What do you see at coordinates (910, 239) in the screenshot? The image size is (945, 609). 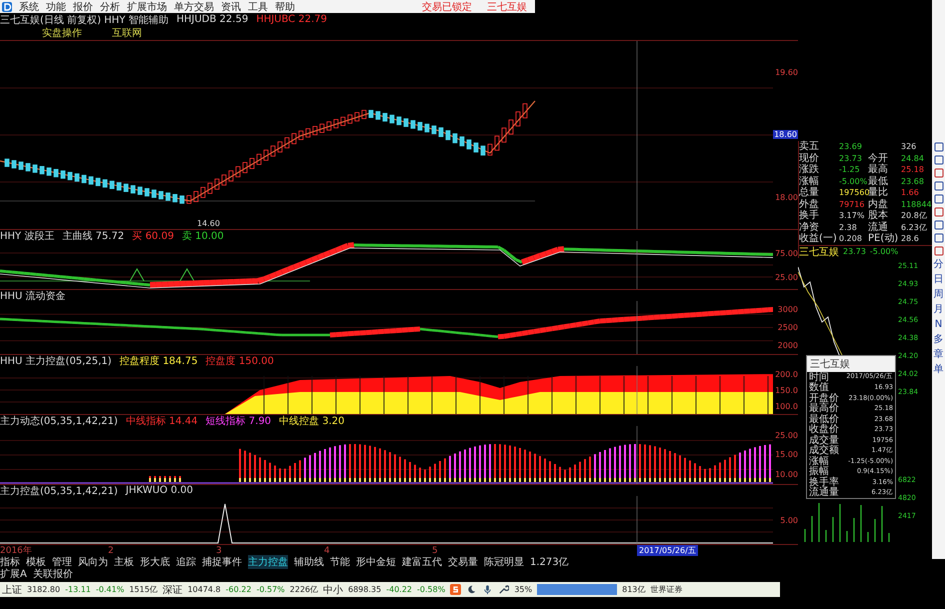 I see `quote-value: 28.6` at bounding box center [910, 239].